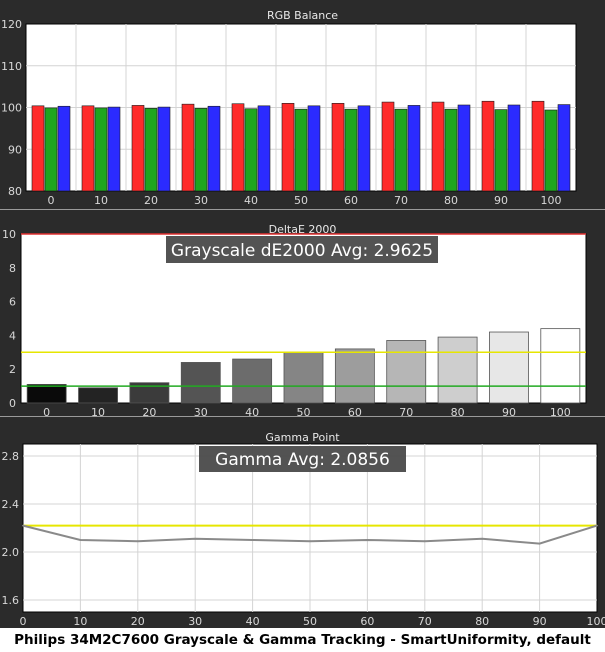 Image resolution: width=605 pixels, height=652 pixels. I want to click on y-tick-label: 110, so click(11, 66).